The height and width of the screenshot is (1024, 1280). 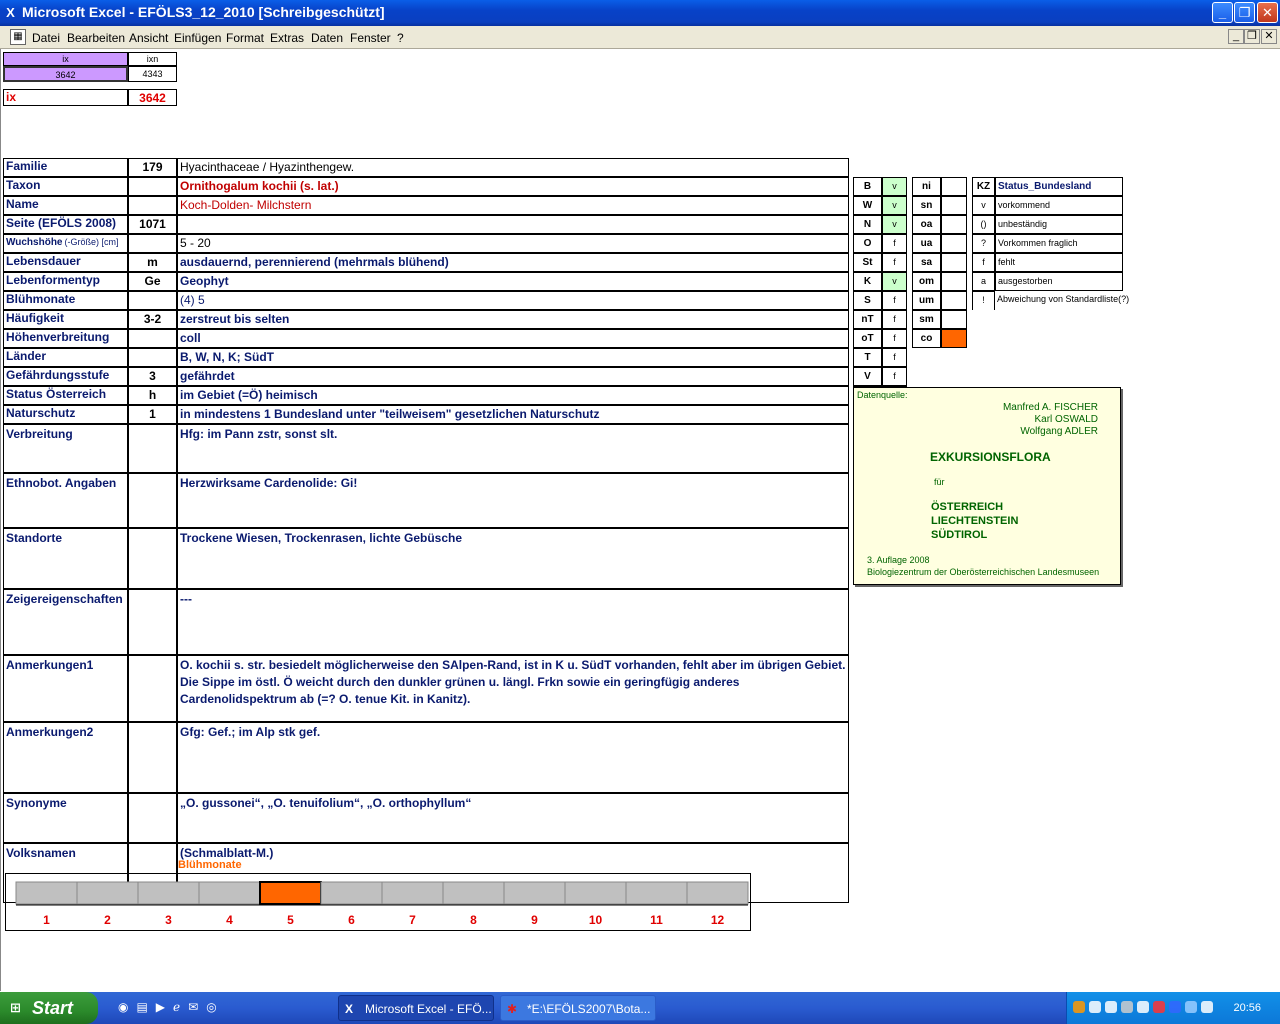 What do you see at coordinates (65, 688) in the screenshot?
I see `field-label: Anmerkungen1` at bounding box center [65, 688].